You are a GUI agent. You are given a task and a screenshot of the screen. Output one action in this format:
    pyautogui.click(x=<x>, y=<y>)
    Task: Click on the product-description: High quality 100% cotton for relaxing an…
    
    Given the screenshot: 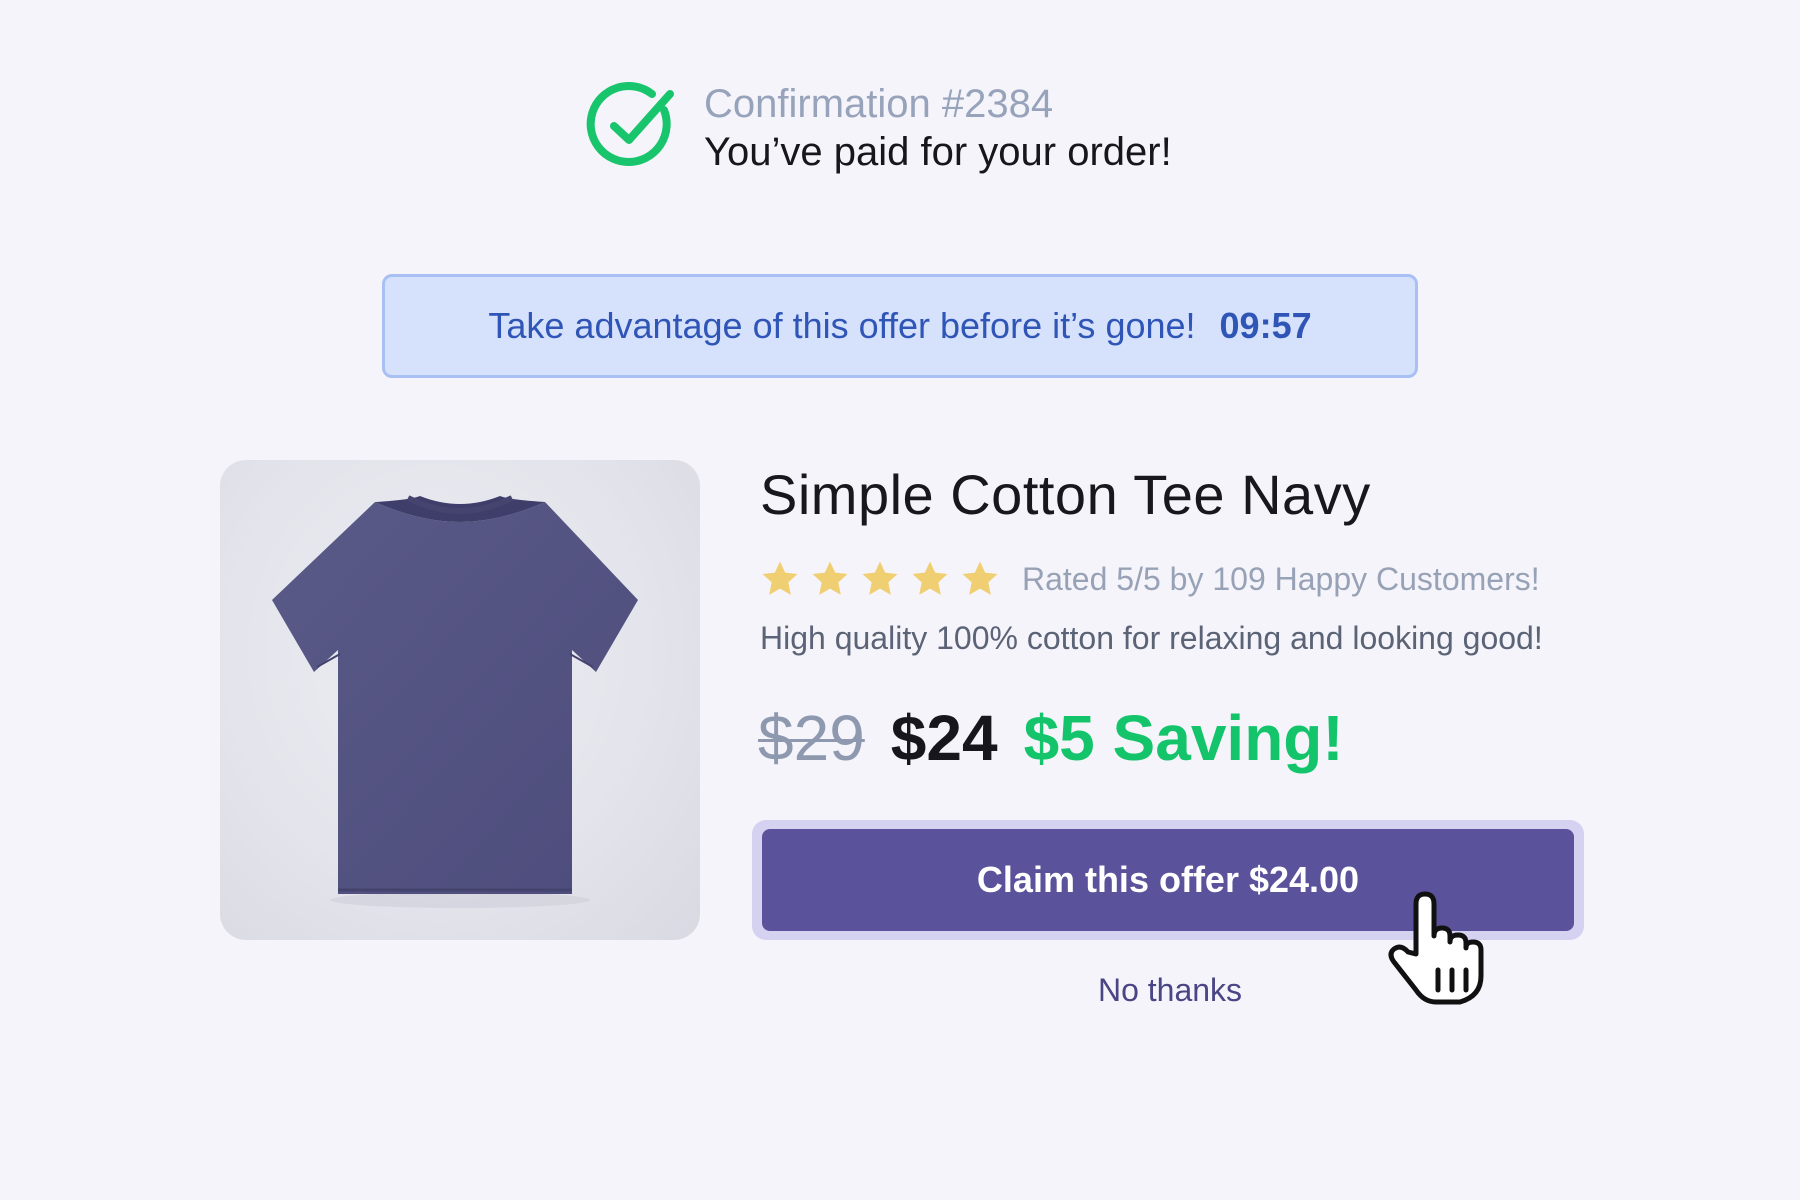 What is the action you would take?
    pyautogui.click(x=1151, y=638)
    